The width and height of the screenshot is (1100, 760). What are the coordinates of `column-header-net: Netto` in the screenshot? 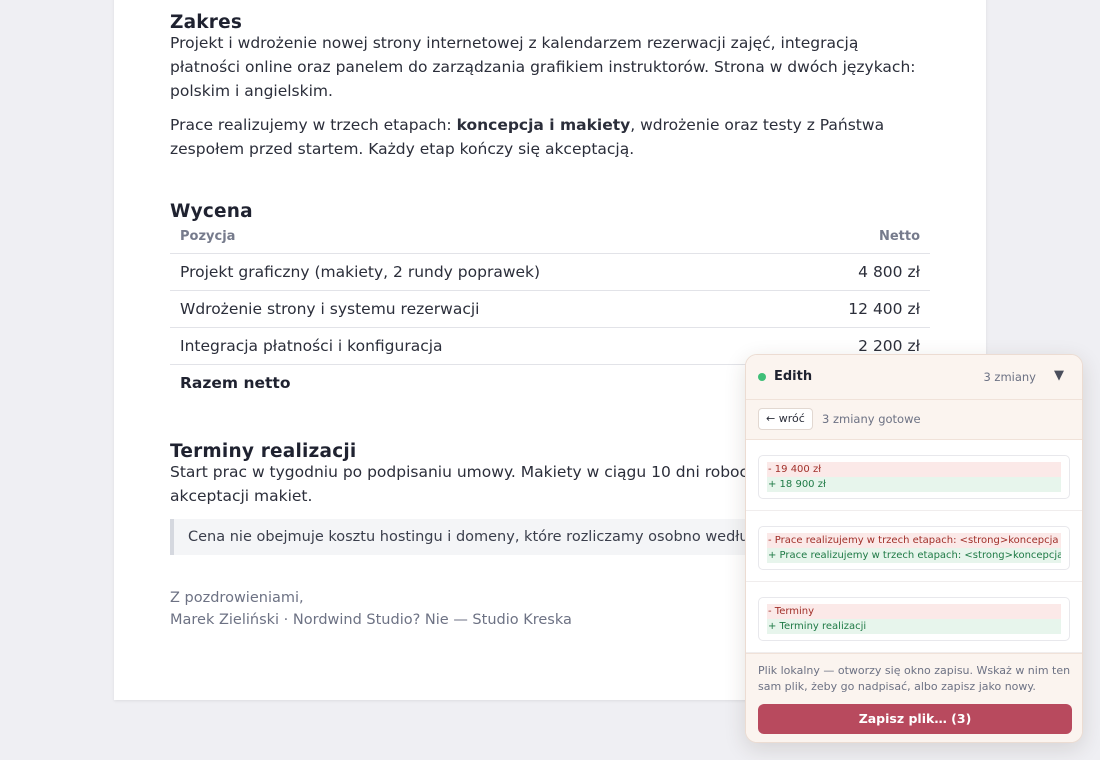 It's located at (856, 240).